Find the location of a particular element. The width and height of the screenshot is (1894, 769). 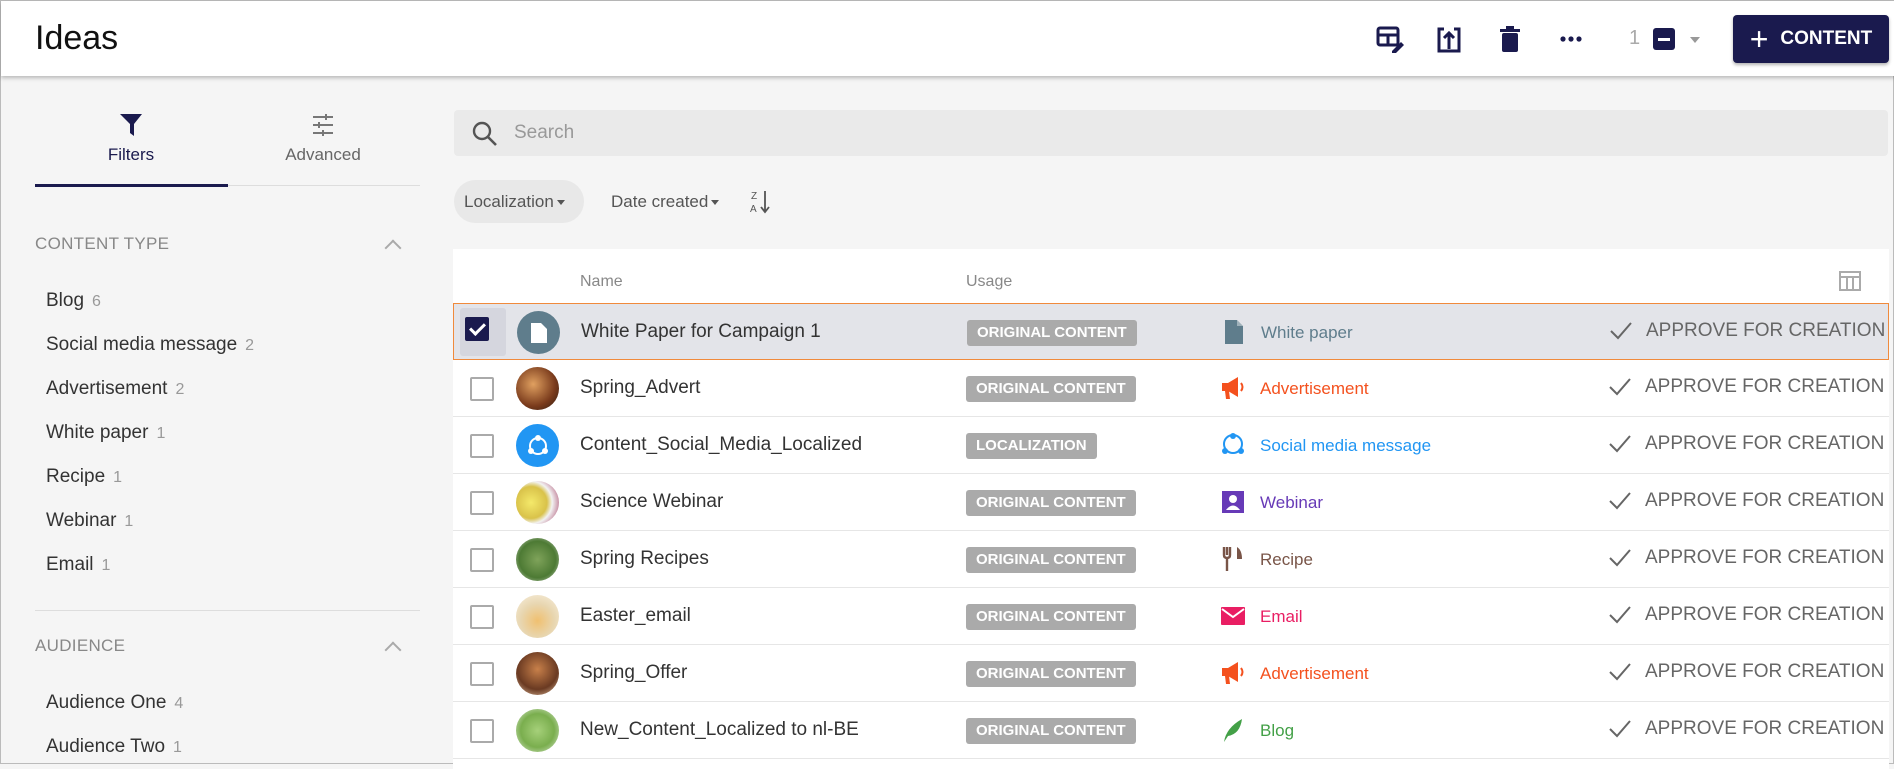

search-bar is located at coordinates (1171, 133).